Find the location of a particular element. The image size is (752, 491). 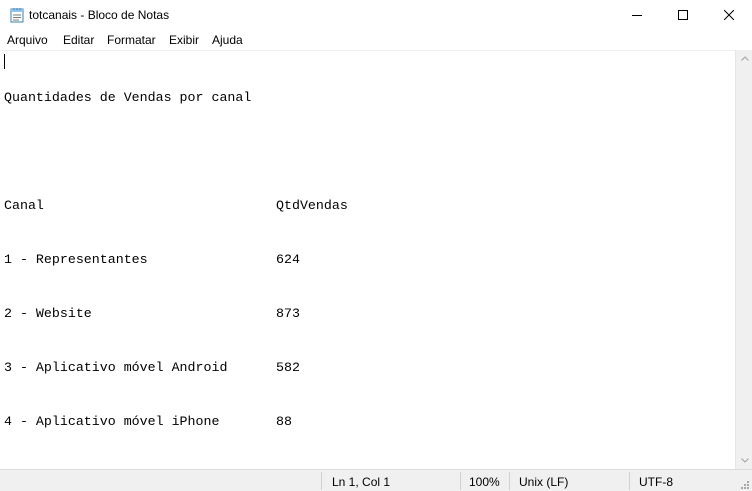

minimize-icon is located at coordinates (637, 15).